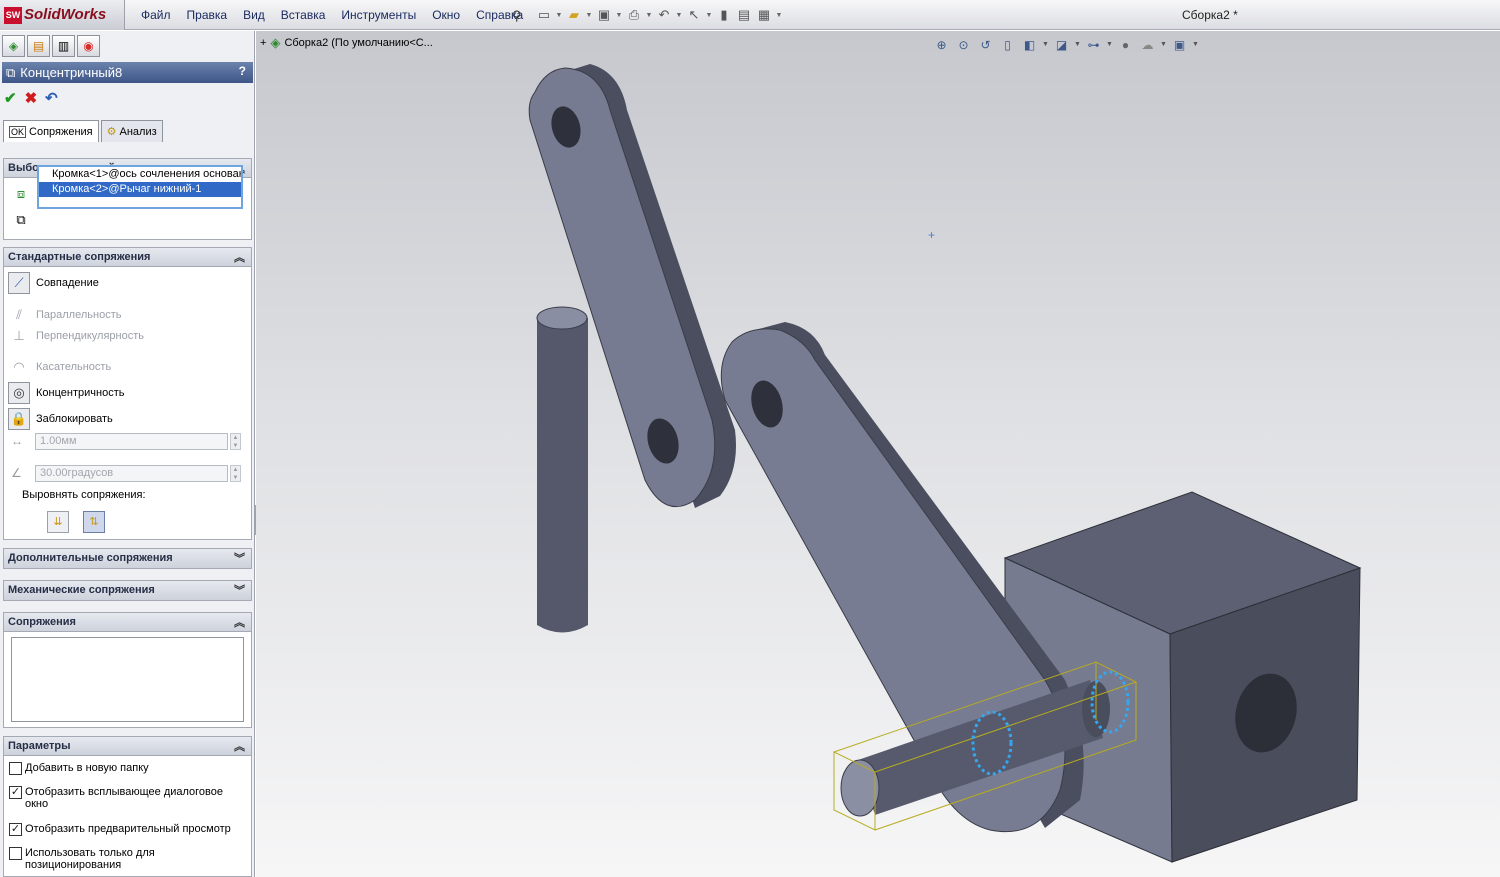  What do you see at coordinates (64, 315) in the screenshot?
I see `parallel-mate: ⫽ Параллельность` at bounding box center [64, 315].